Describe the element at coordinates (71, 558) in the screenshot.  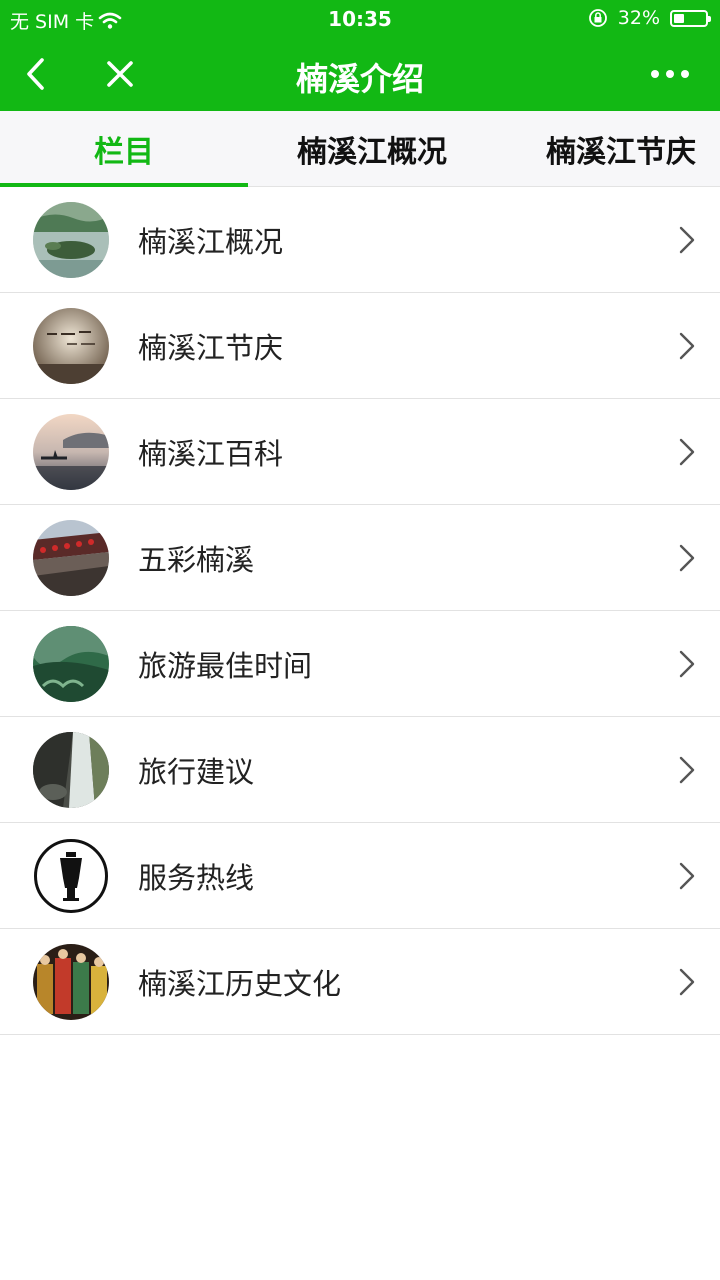
I see `lantern-corridor-photo` at that location.